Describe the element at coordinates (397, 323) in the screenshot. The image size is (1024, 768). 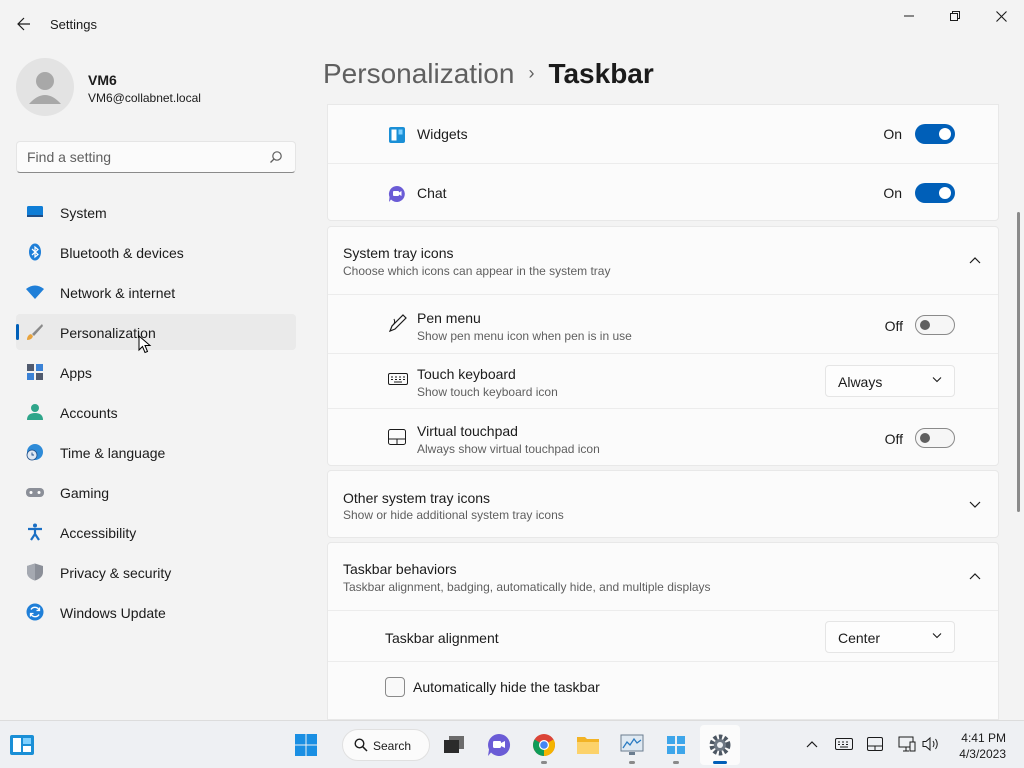
I see `pen-icon` at that location.